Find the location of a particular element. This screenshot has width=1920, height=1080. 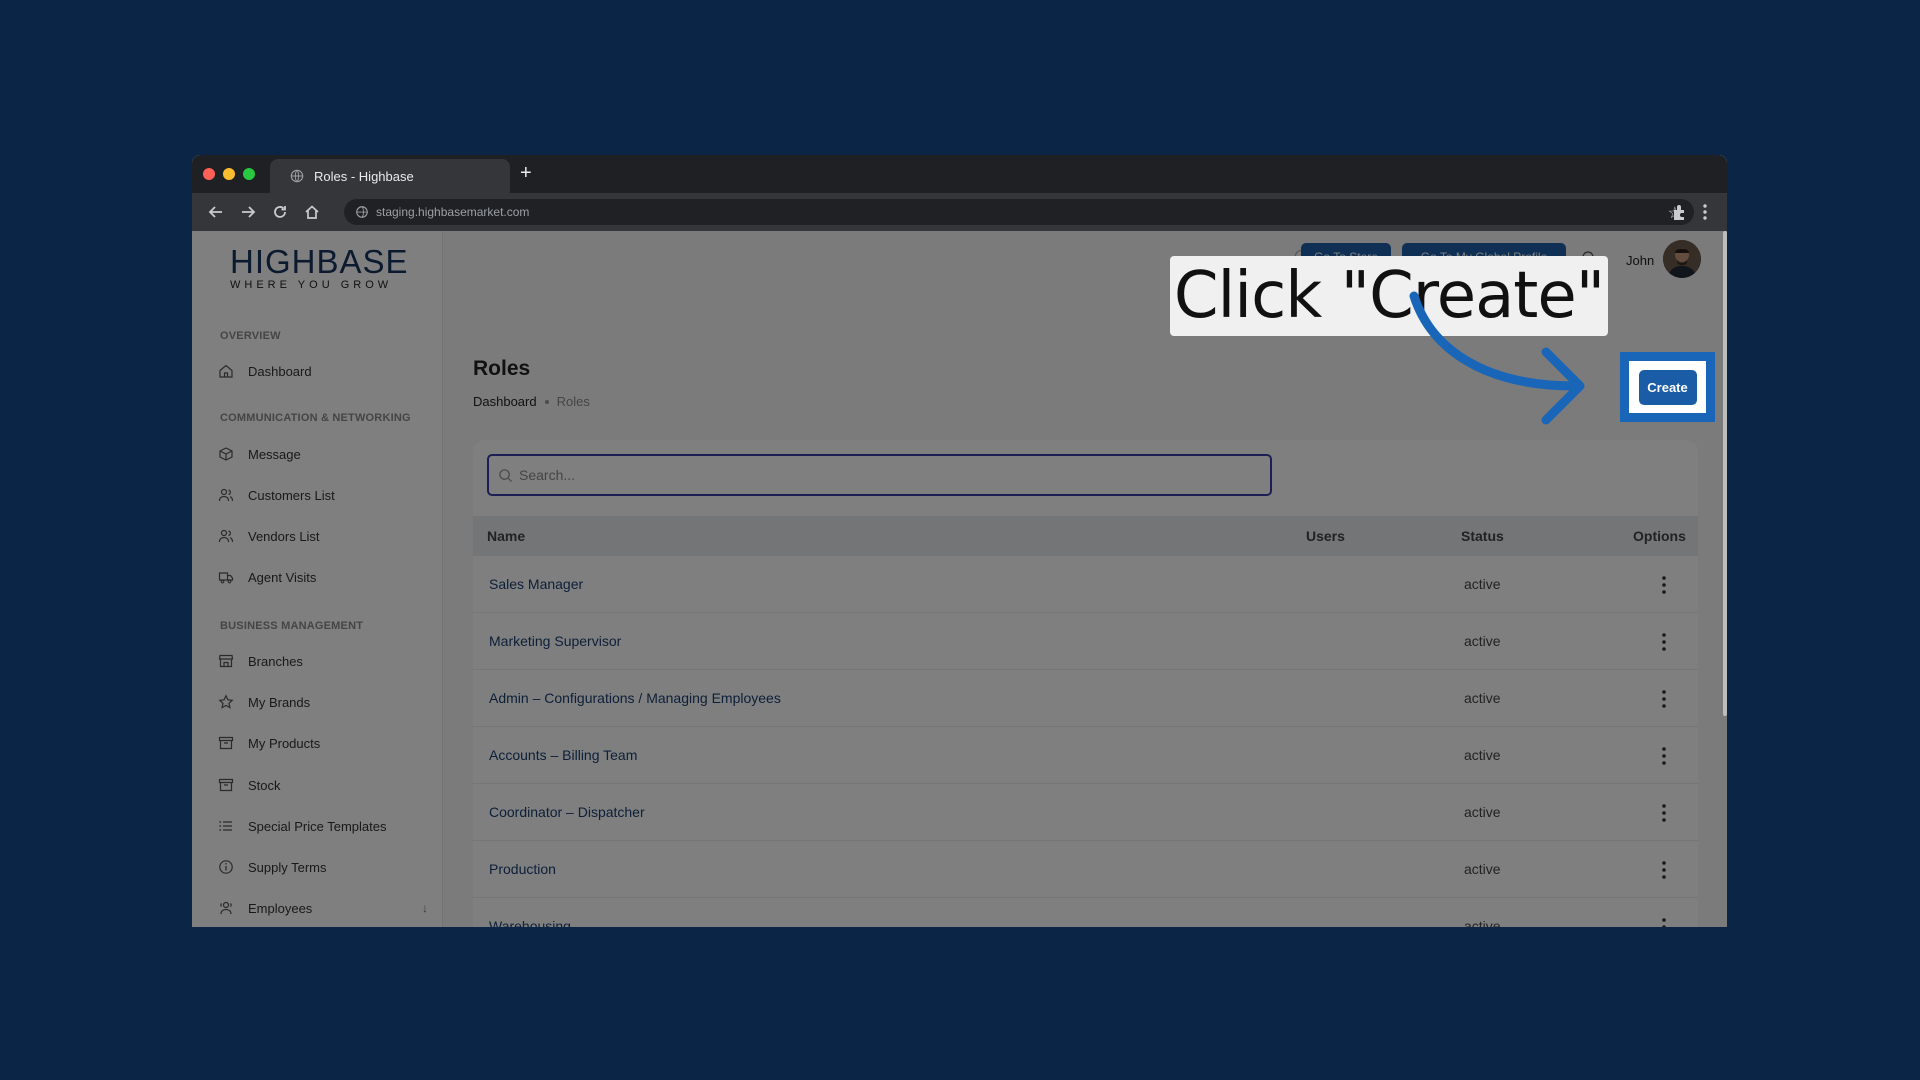

close-window-icon is located at coordinates (209, 174).